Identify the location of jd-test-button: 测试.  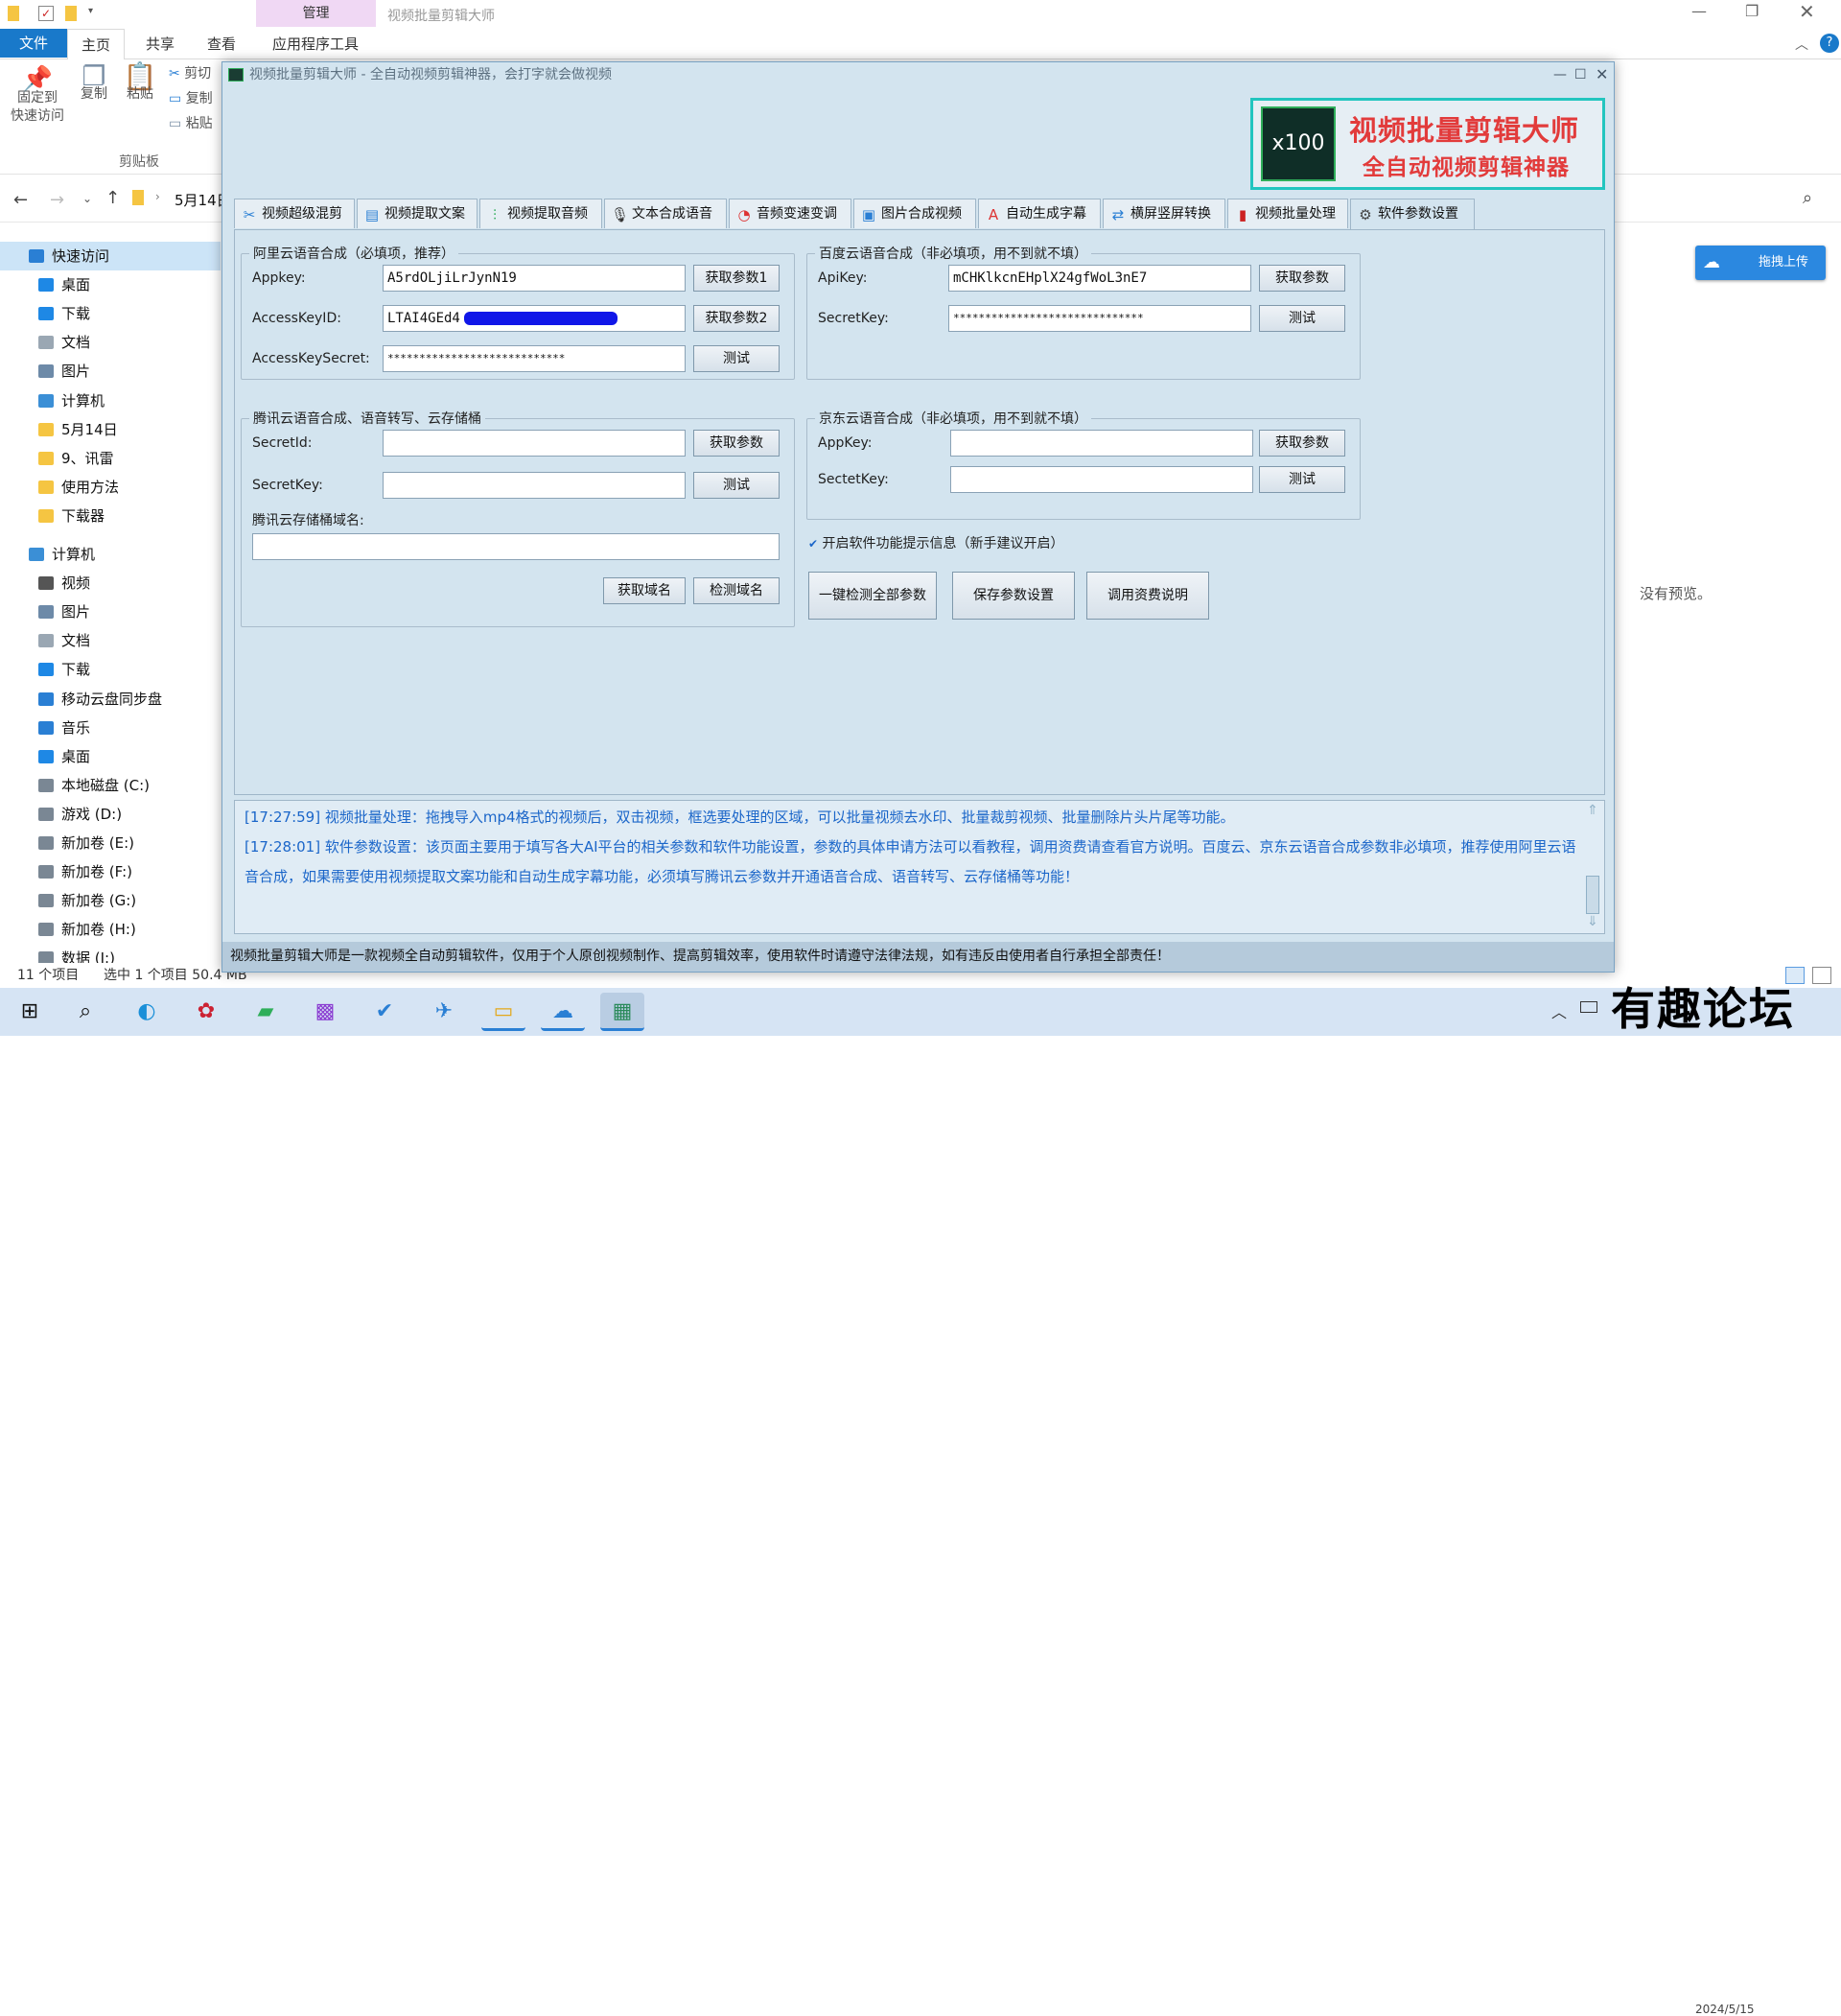
(1302, 479).